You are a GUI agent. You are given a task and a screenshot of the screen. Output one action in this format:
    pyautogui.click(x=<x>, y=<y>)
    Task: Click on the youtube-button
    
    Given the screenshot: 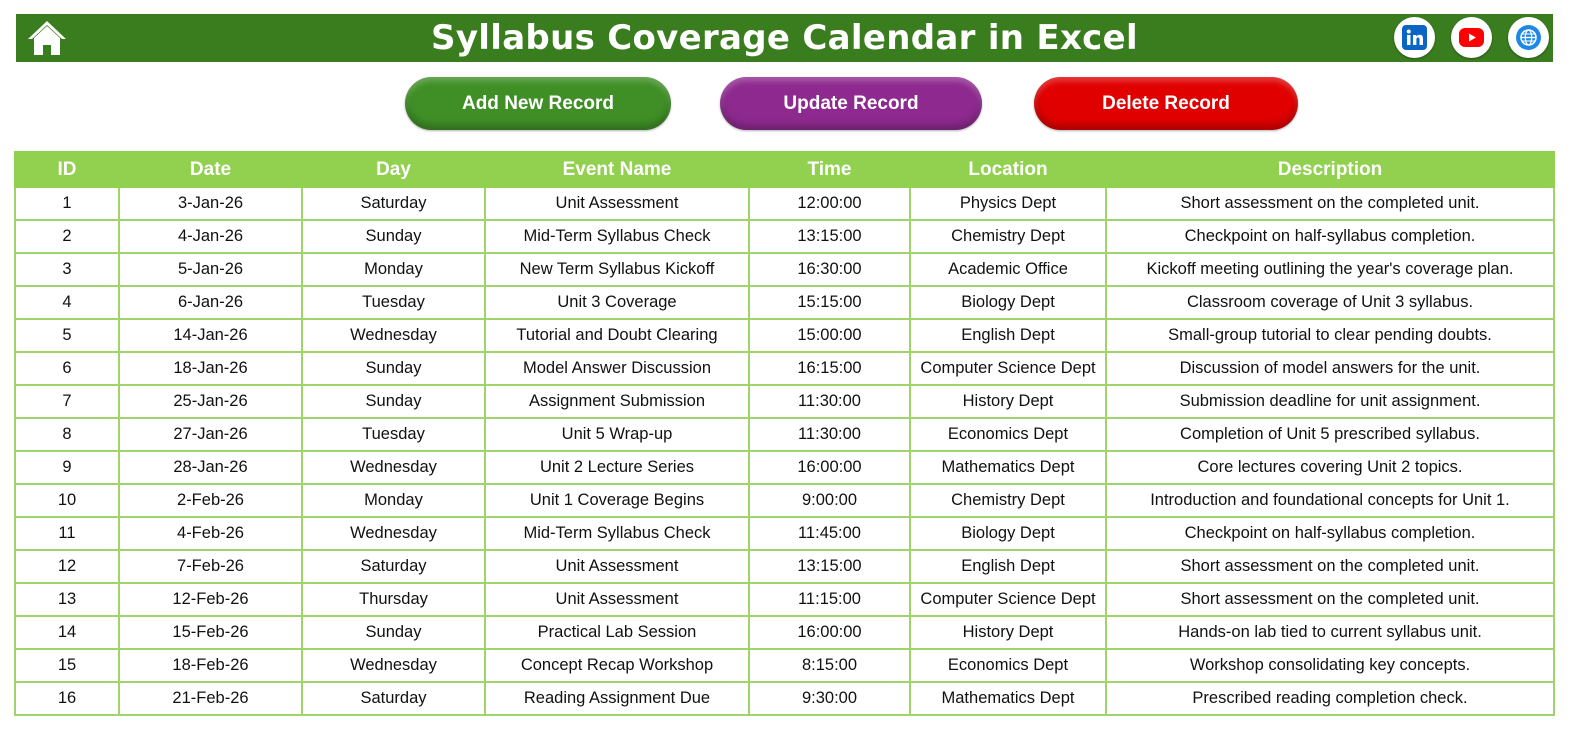 What is the action you would take?
    pyautogui.click(x=1471, y=37)
    